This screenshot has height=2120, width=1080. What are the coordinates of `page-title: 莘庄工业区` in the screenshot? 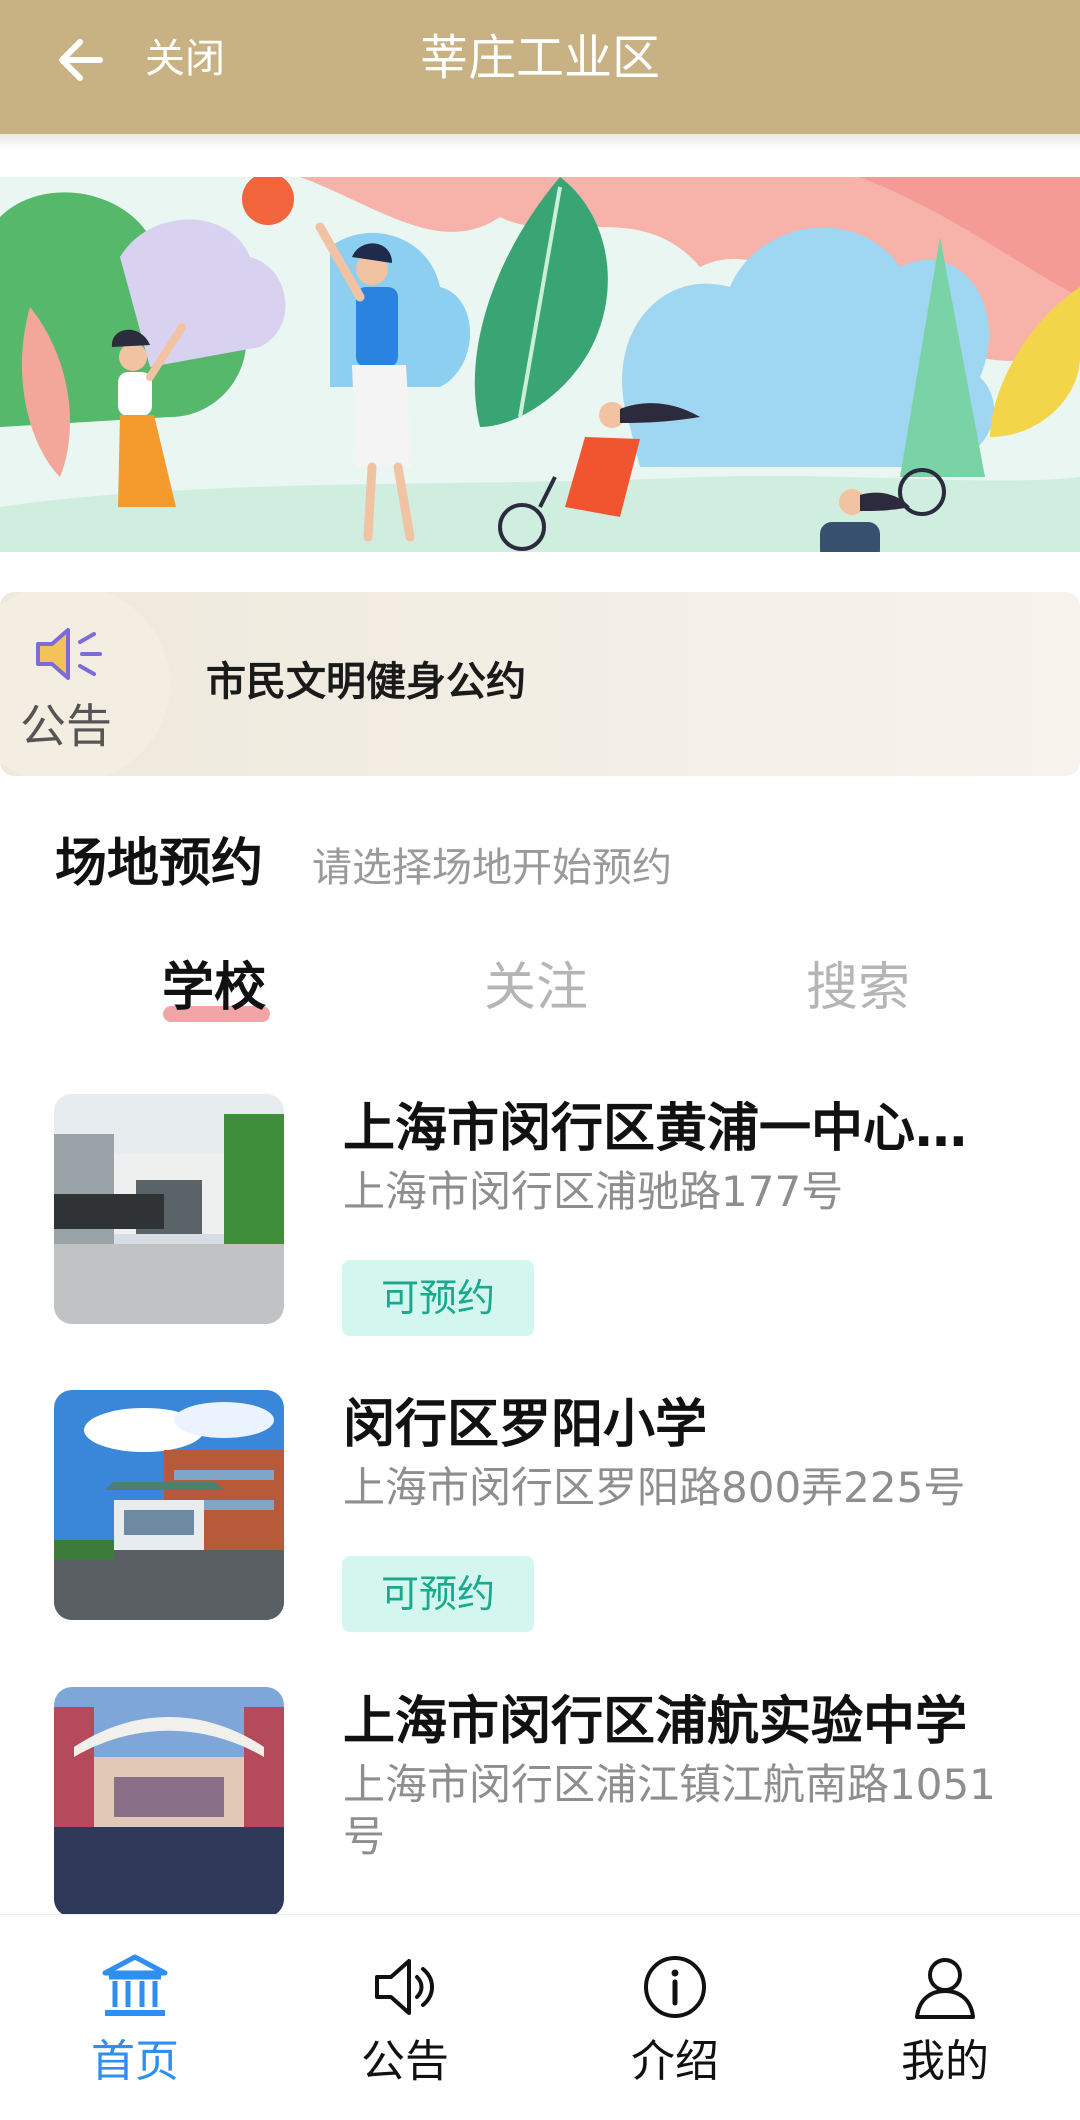 It's located at (539, 58).